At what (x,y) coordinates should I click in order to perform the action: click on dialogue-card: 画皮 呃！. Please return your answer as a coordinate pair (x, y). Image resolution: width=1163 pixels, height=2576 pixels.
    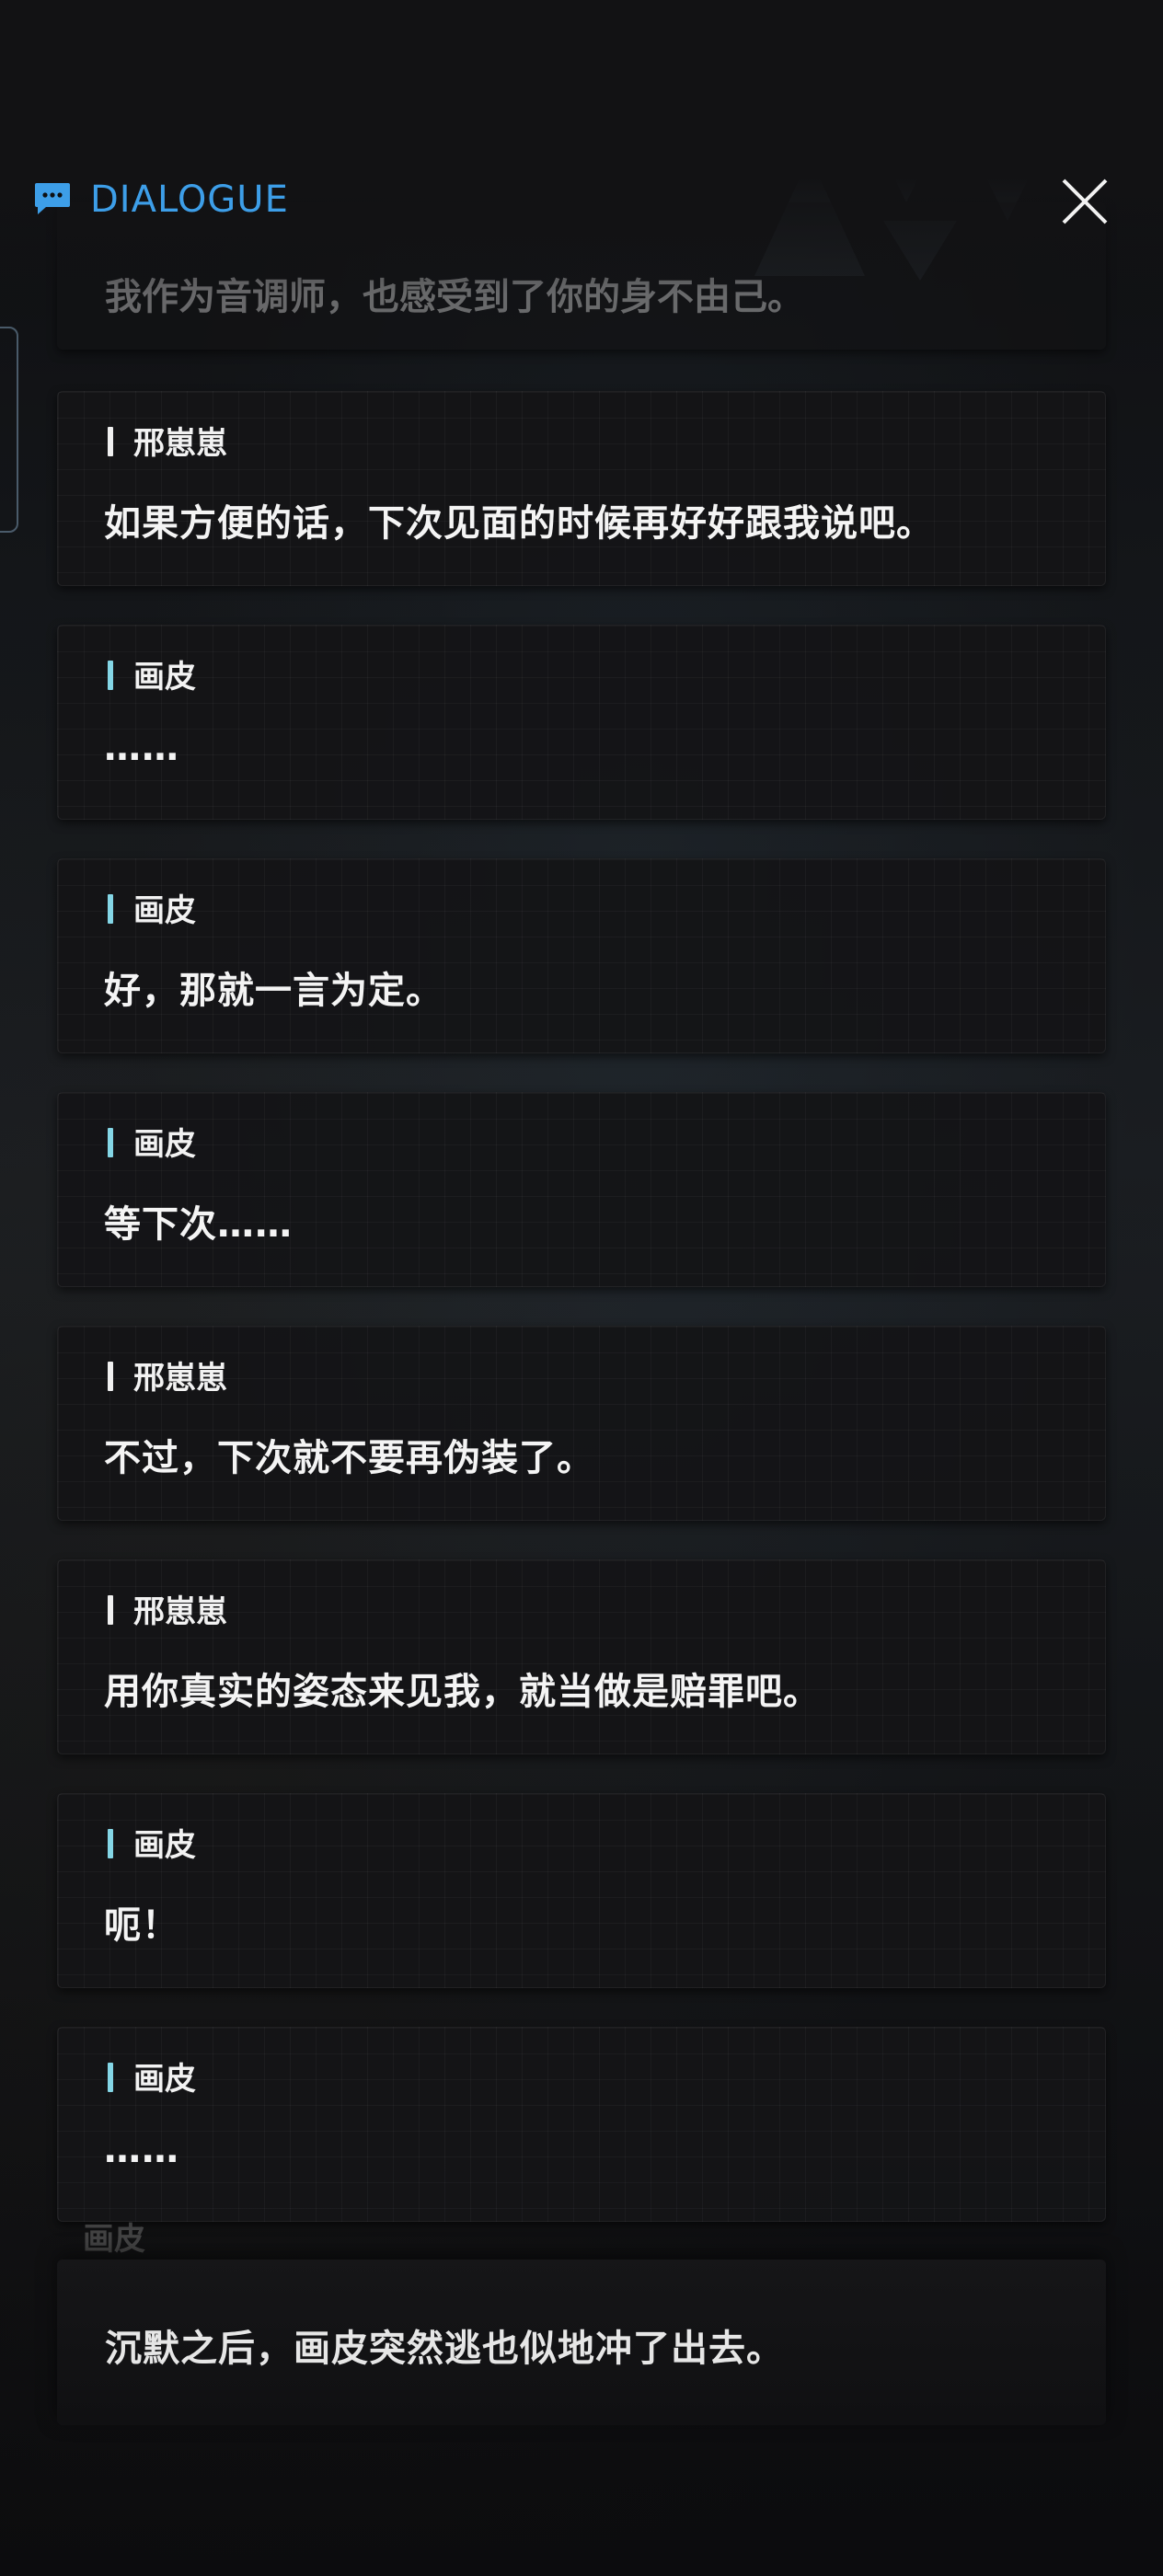
    Looking at the image, I should click on (581, 1890).